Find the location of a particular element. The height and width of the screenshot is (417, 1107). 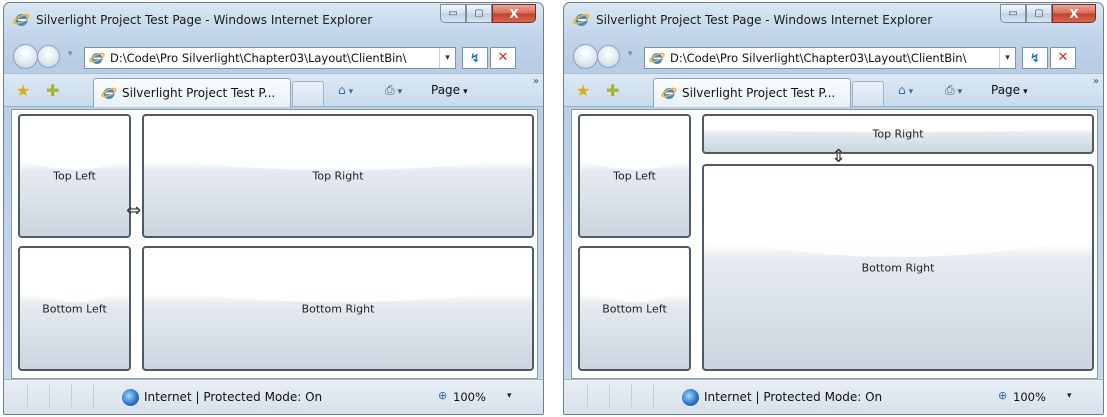

vertical-resize-cursor-icon: ⇕ is located at coordinates (838, 157).